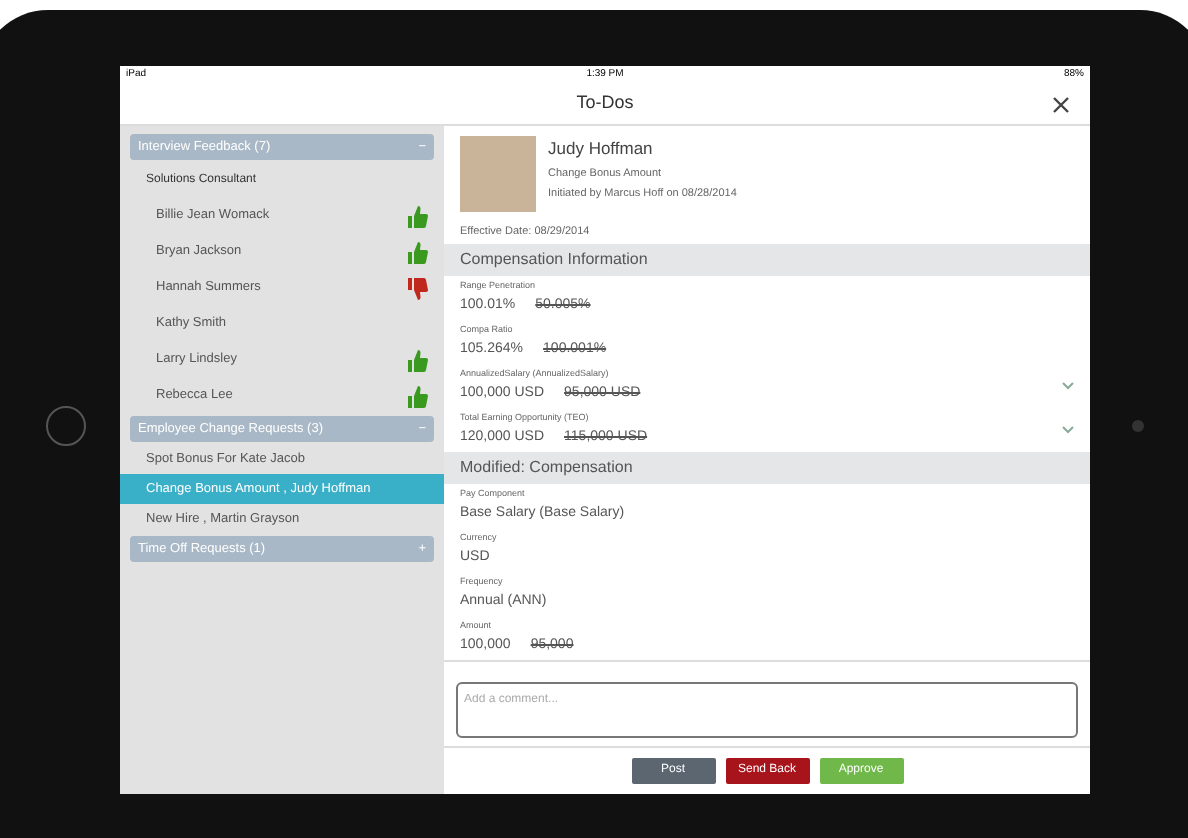 Image resolution: width=1188 pixels, height=838 pixels. Describe the element at coordinates (767, 468) in the screenshot. I see `section-heading: Modified: Compensation` at that location.